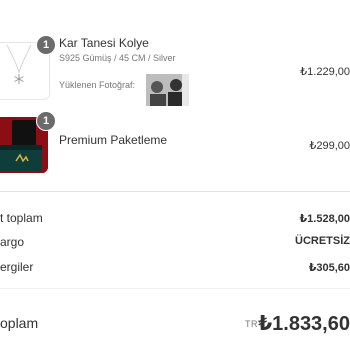 This screenshot has height=350, width=350. What do you see at coordinates (324, 219) in the screenshot?
I see `subtotal-value: ₺1.528,00` at bounding box center [324, 219].